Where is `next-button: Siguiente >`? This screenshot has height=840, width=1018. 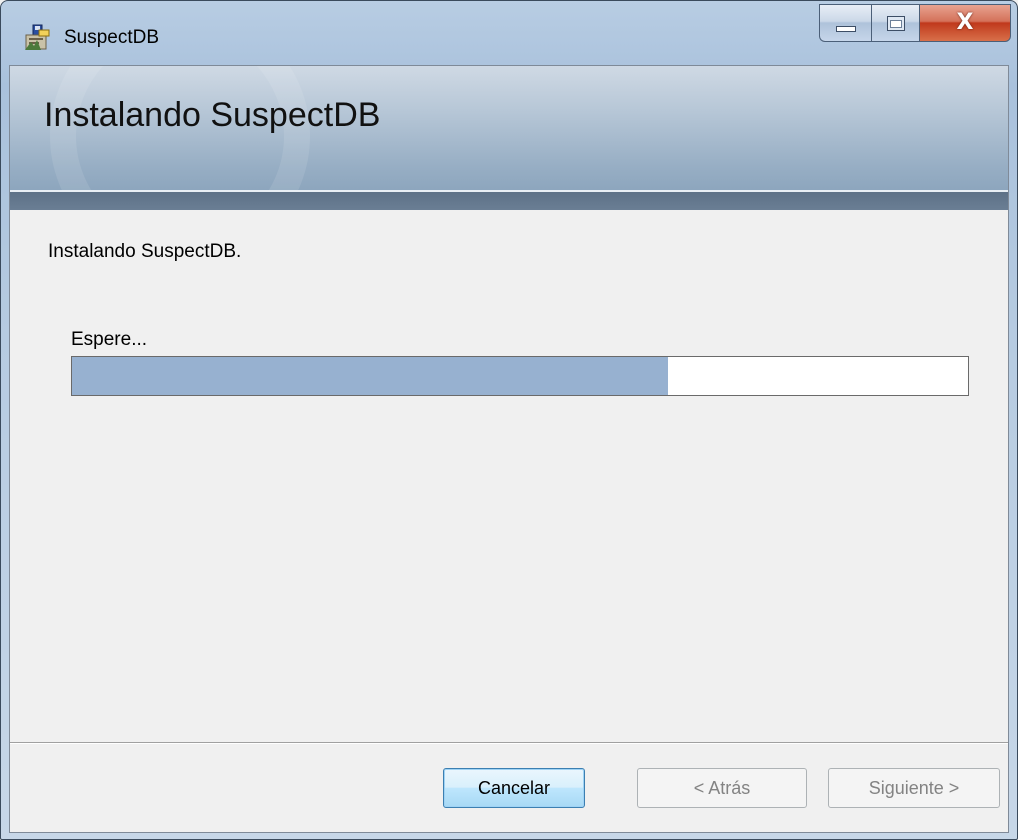 next-button: Siguiente > is located at coordinates (914, 788).